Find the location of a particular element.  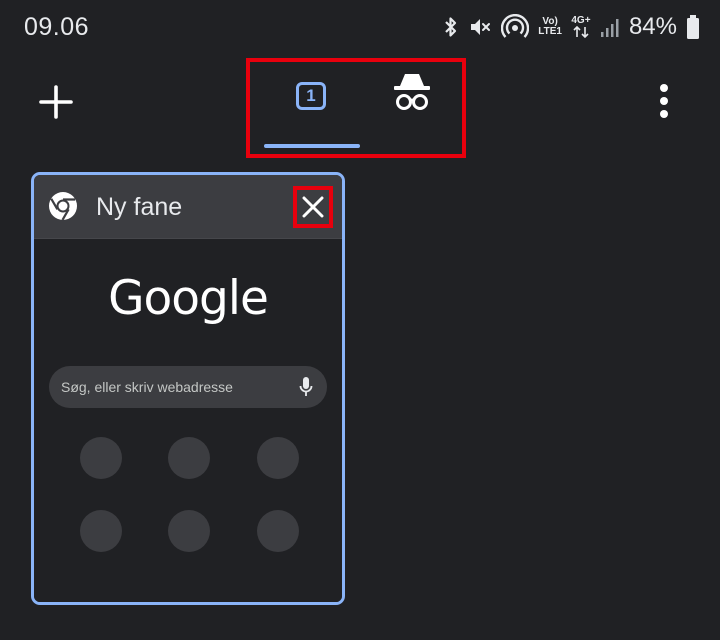

status-icons: Vo) LTE1 4G+ 84% is located at coordinates (571, 27).